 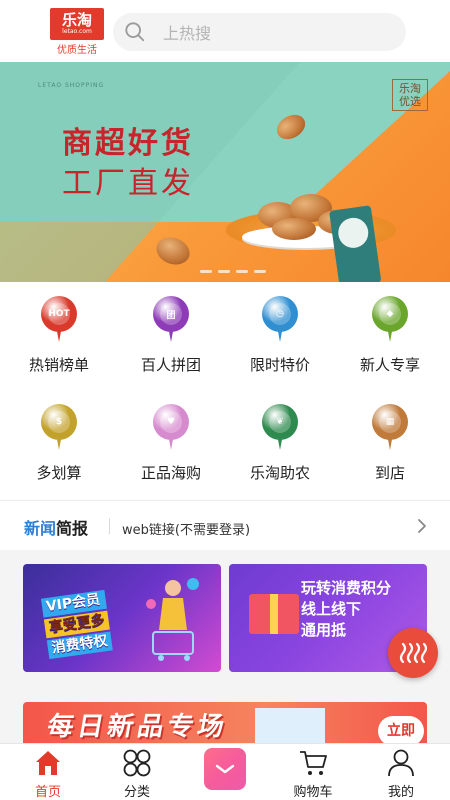 I want to click on news-divider, so click(x=109, y=526).